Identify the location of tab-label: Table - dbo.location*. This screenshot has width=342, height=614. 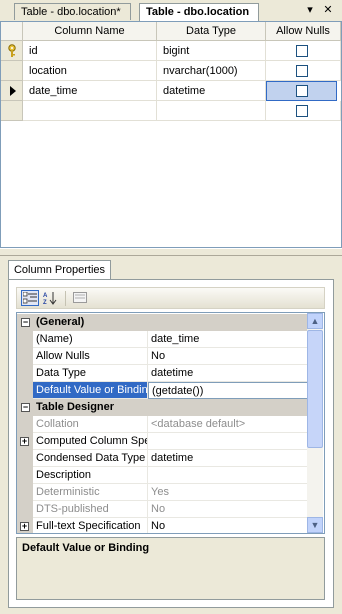
(71, 12).